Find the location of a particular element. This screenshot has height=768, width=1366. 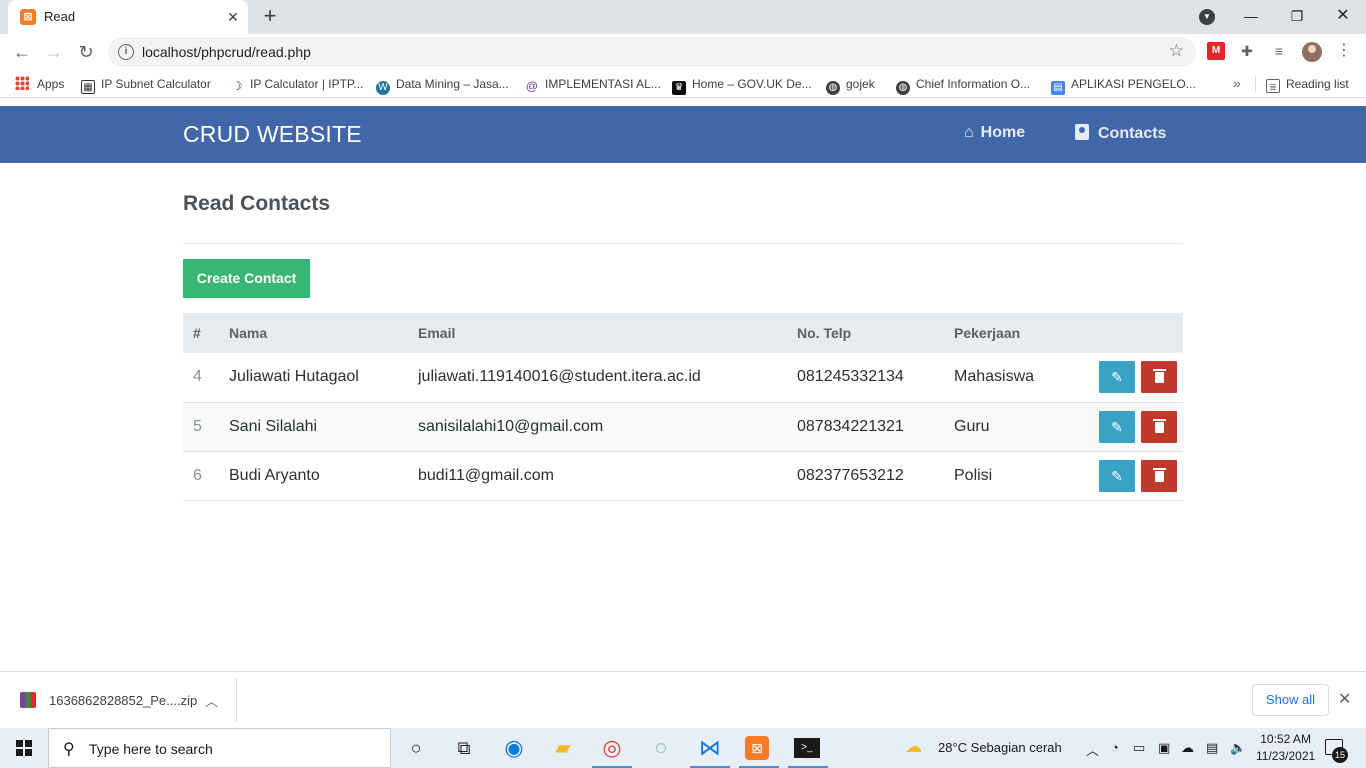

battery-plug-icon: ▭ is located at coordinates (1139, 748).